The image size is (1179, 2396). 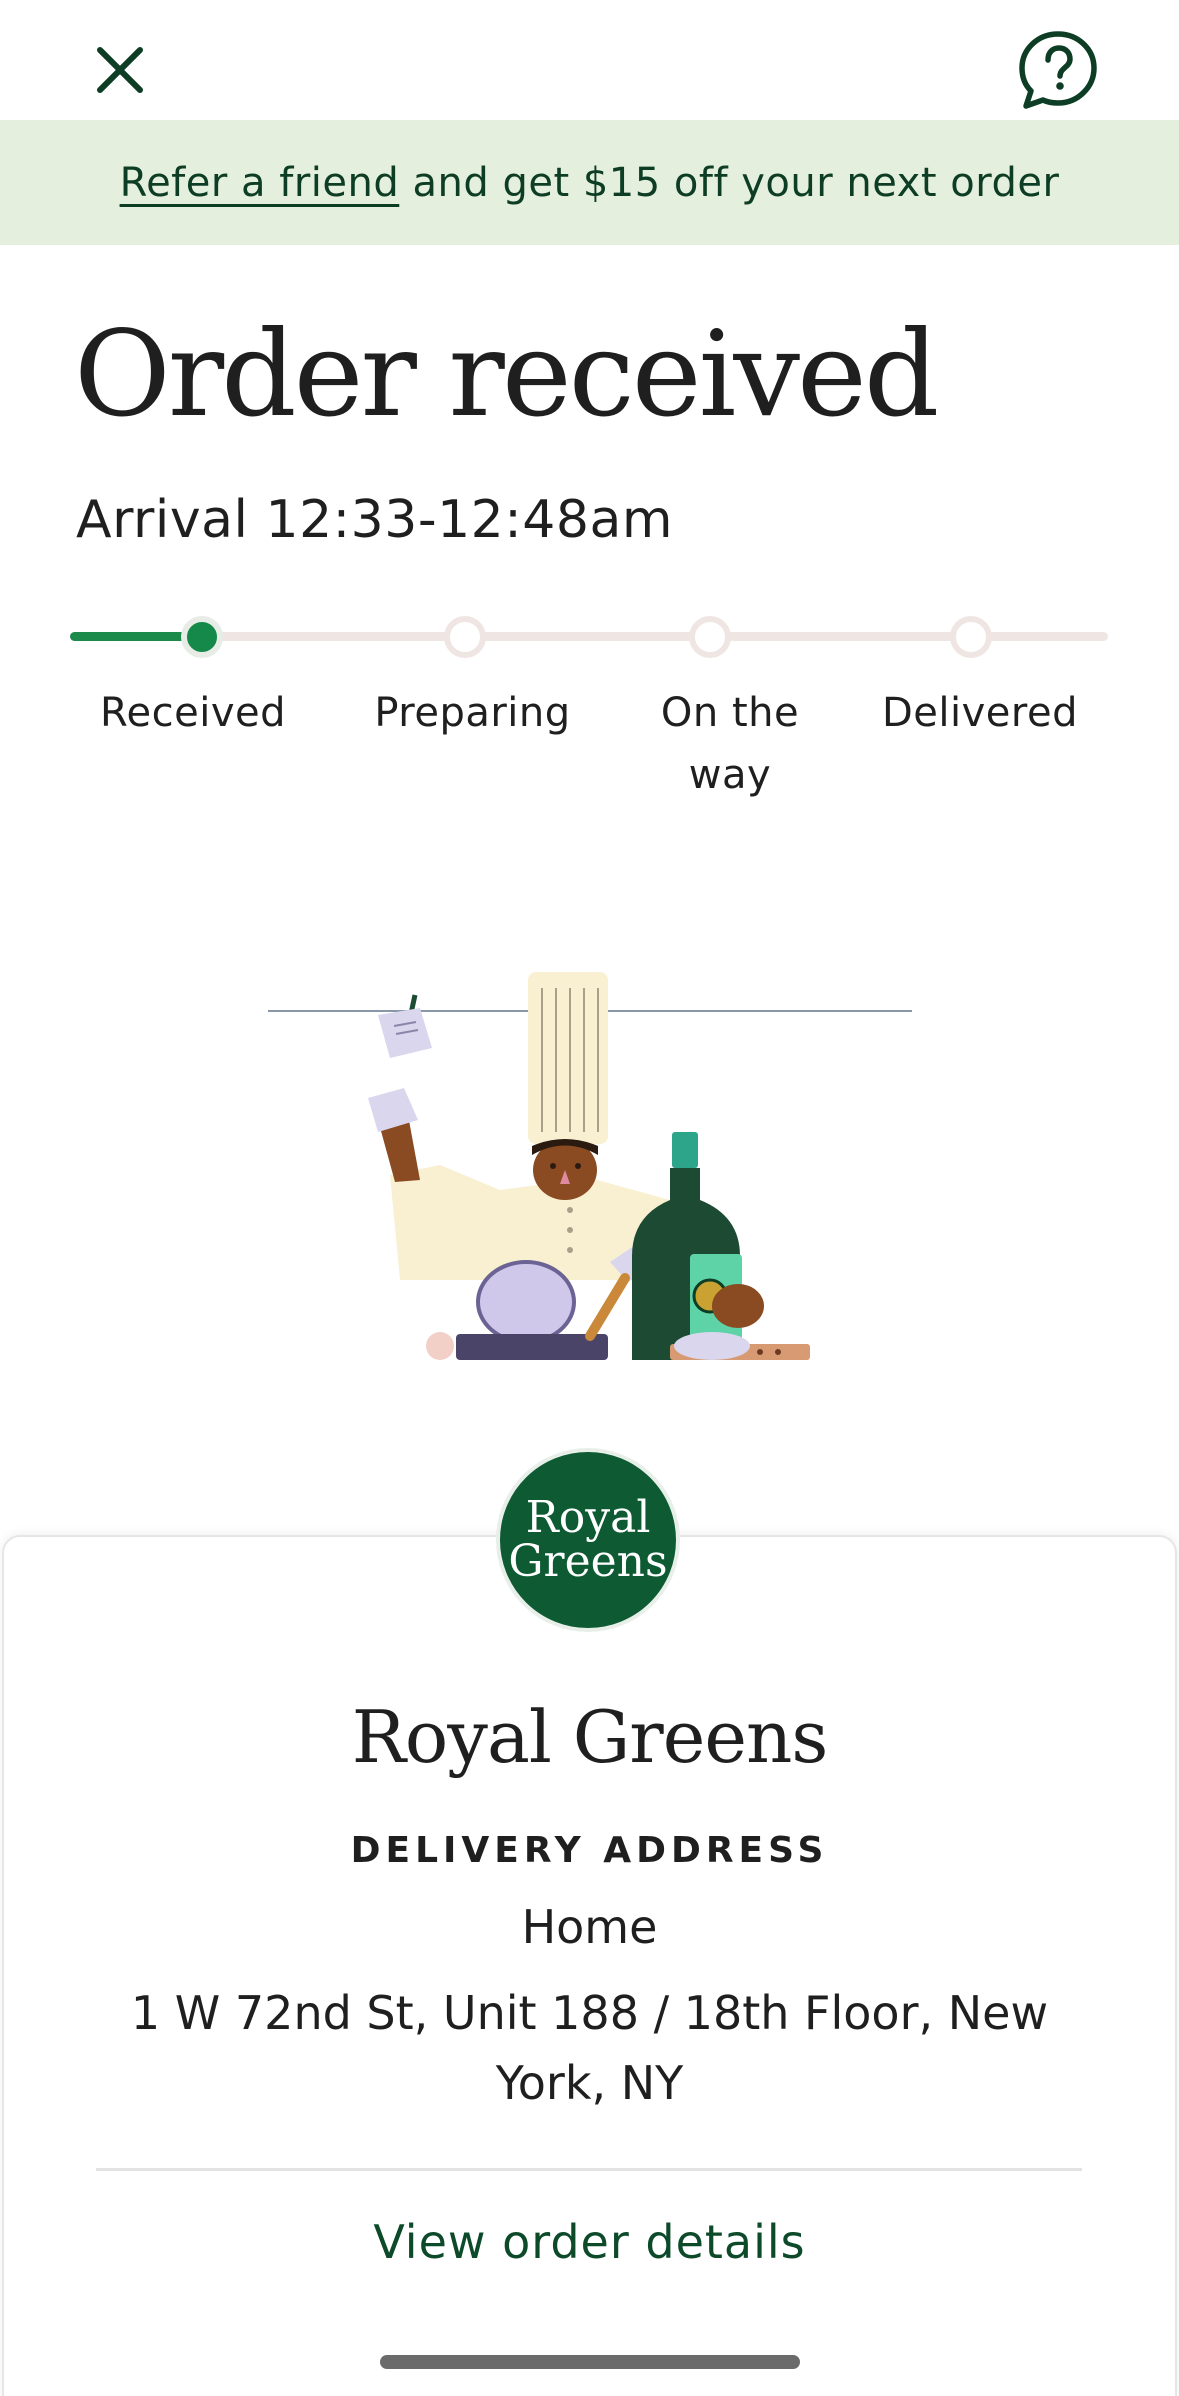 I want to click on restaurant-logo-line1: Royal, so click(x=588, y=1517).